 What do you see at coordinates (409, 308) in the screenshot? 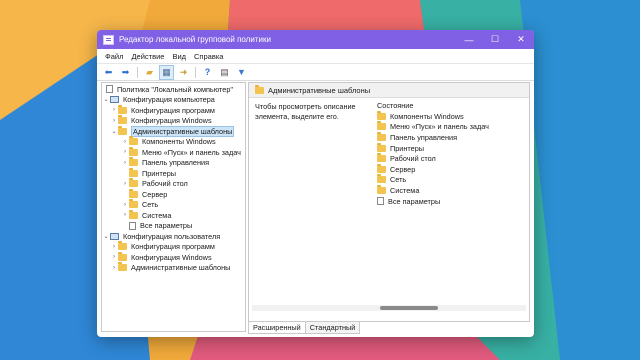
I see `scrollbar-thumb` at bounding box center [409, 308].